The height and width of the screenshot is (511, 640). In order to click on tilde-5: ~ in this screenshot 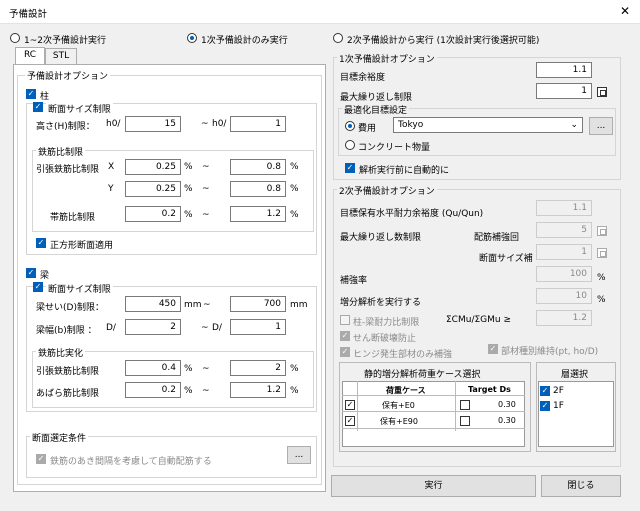, I will do `click(207, 305)`.